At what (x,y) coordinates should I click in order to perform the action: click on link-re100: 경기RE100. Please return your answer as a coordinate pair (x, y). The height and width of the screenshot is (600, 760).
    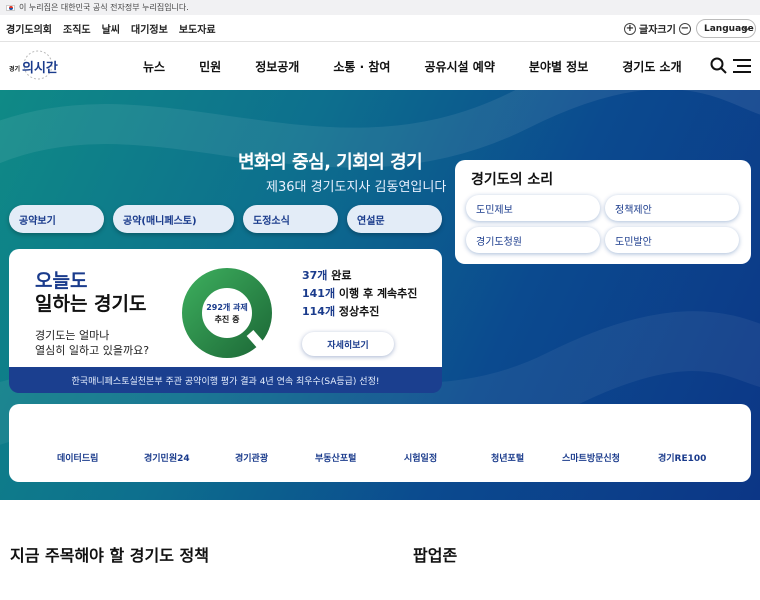
    Looking at the image, I should click on (682, 457).